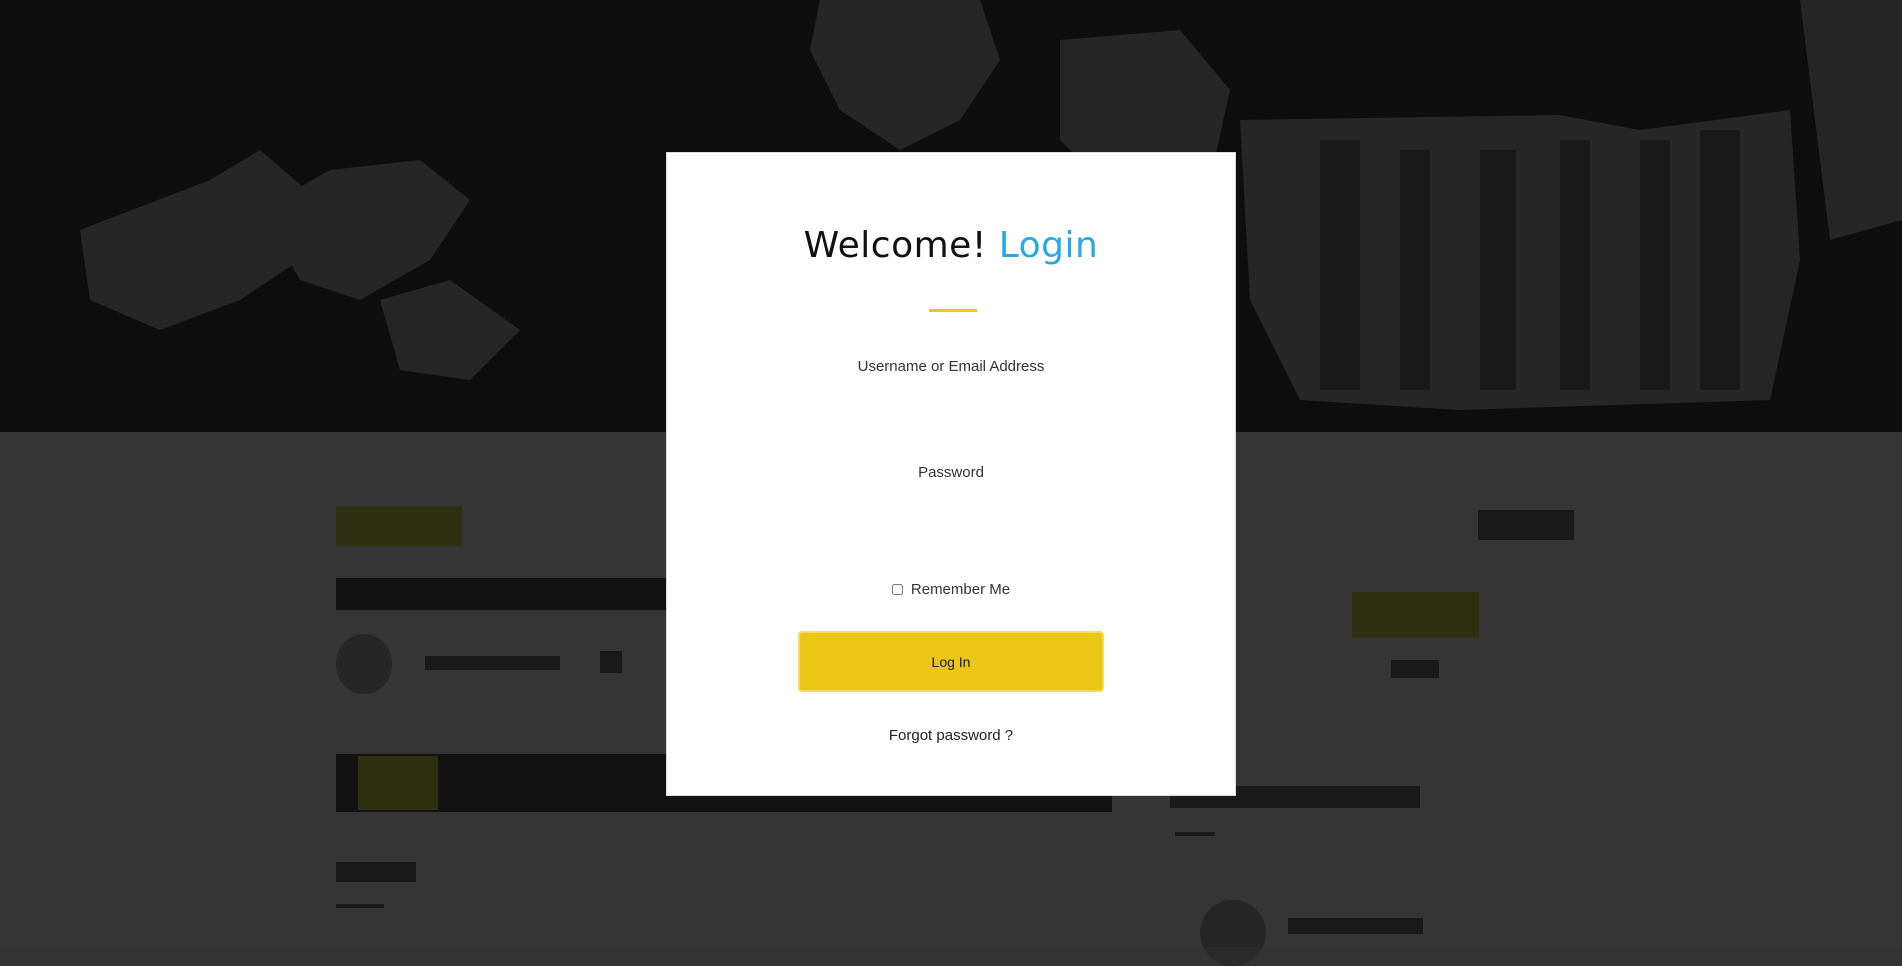 The image size is (1902, 966). What do you see at coordinates (951, 735) in the screenshot?
I see `forgot-password-link: Forgot password ?` at bounding box center [951, 735].